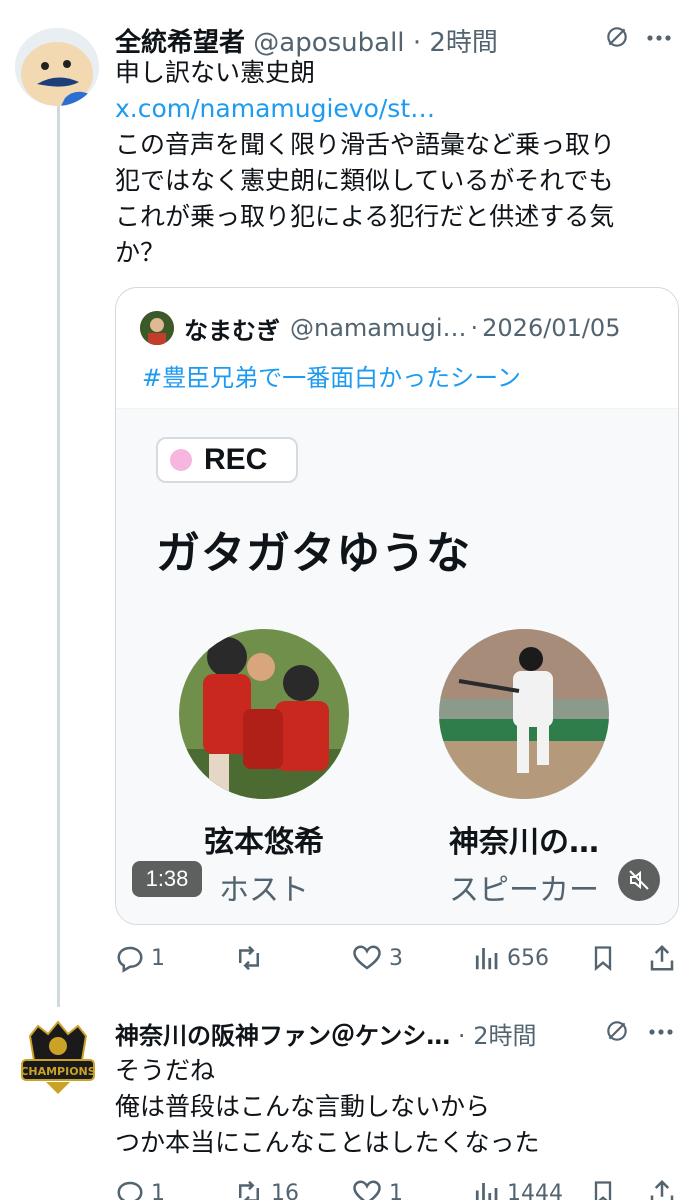  Describe the element at coordinates (285, 1190) in the screenshot. I see `repost-count: 16` at that location.